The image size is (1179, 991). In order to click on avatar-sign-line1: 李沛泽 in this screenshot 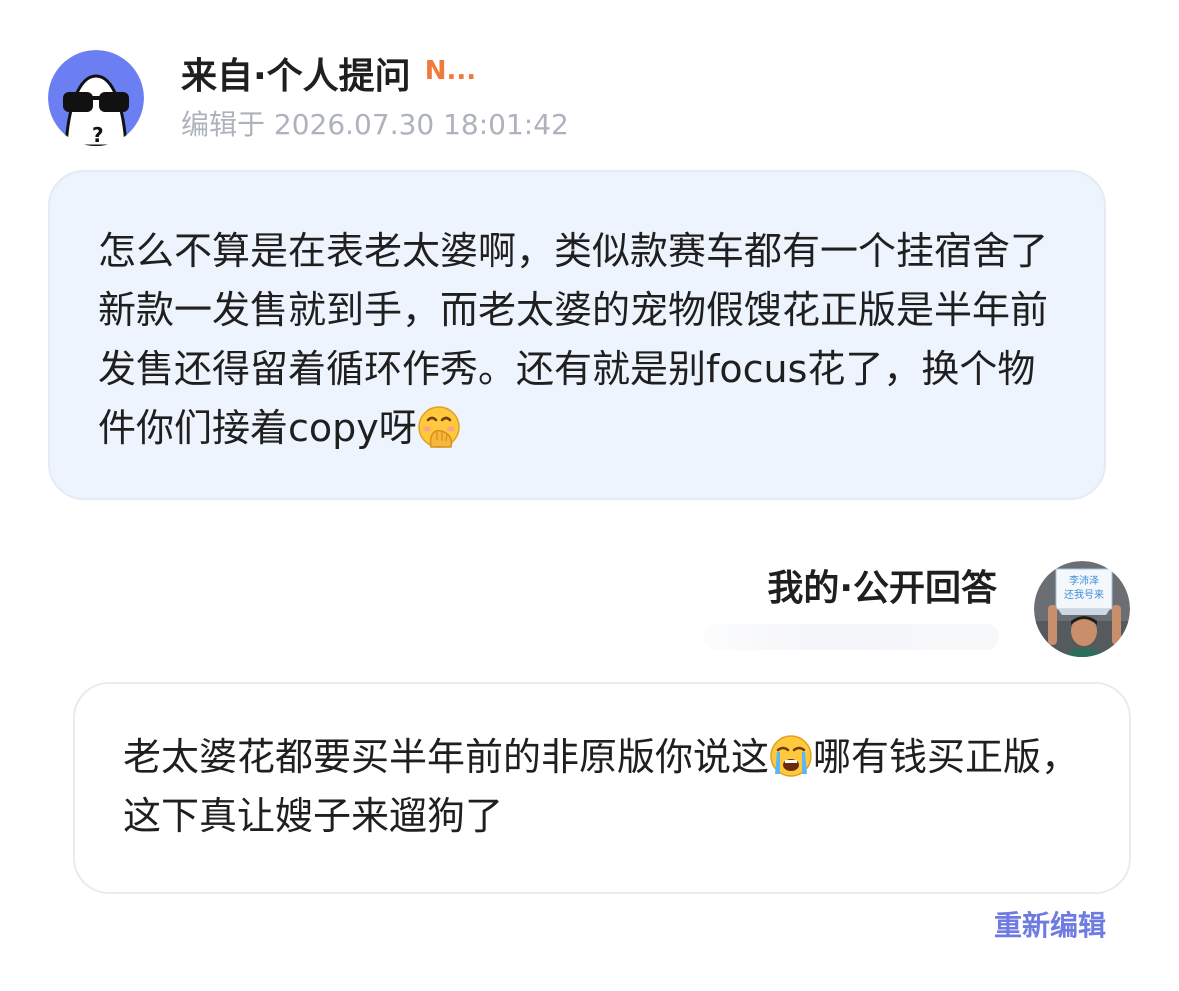, I will do `click(1084, 580)`.